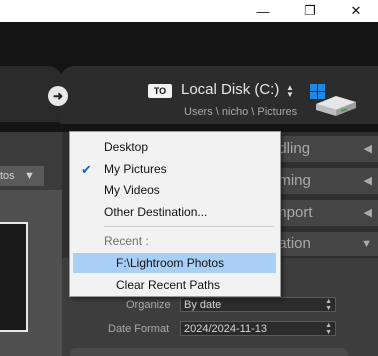  Describe the element at coordinates (148, 305) in the screenshot. I see `organize-label: Organize` at that location.